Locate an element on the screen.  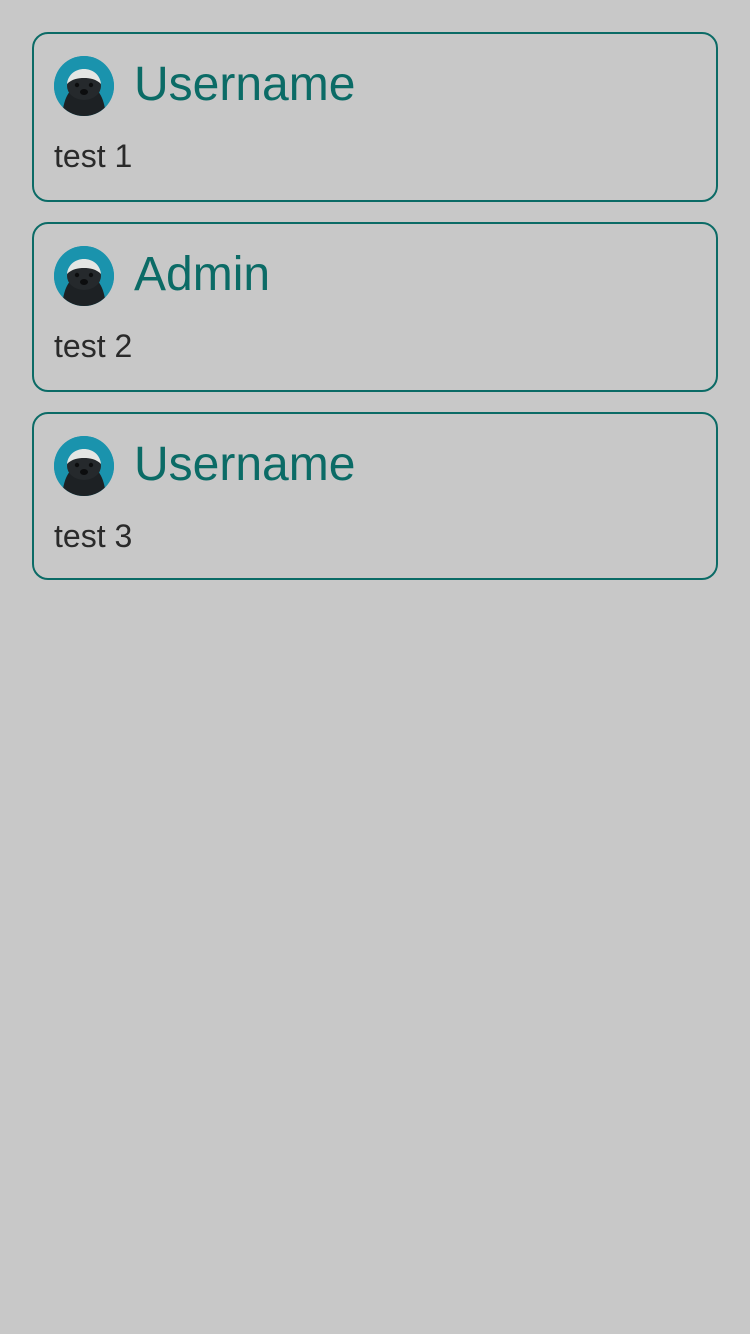
post-message: test 1 is located at coordinates (93, 156).